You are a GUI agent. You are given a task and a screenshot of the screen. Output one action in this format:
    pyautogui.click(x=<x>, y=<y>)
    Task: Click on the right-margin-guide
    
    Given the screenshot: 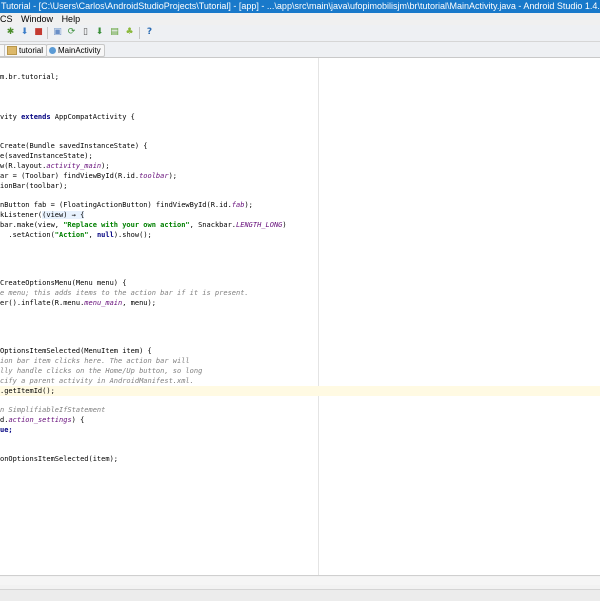 What is the action you would take?
    pyautogui.click(x=318, y=316)
    